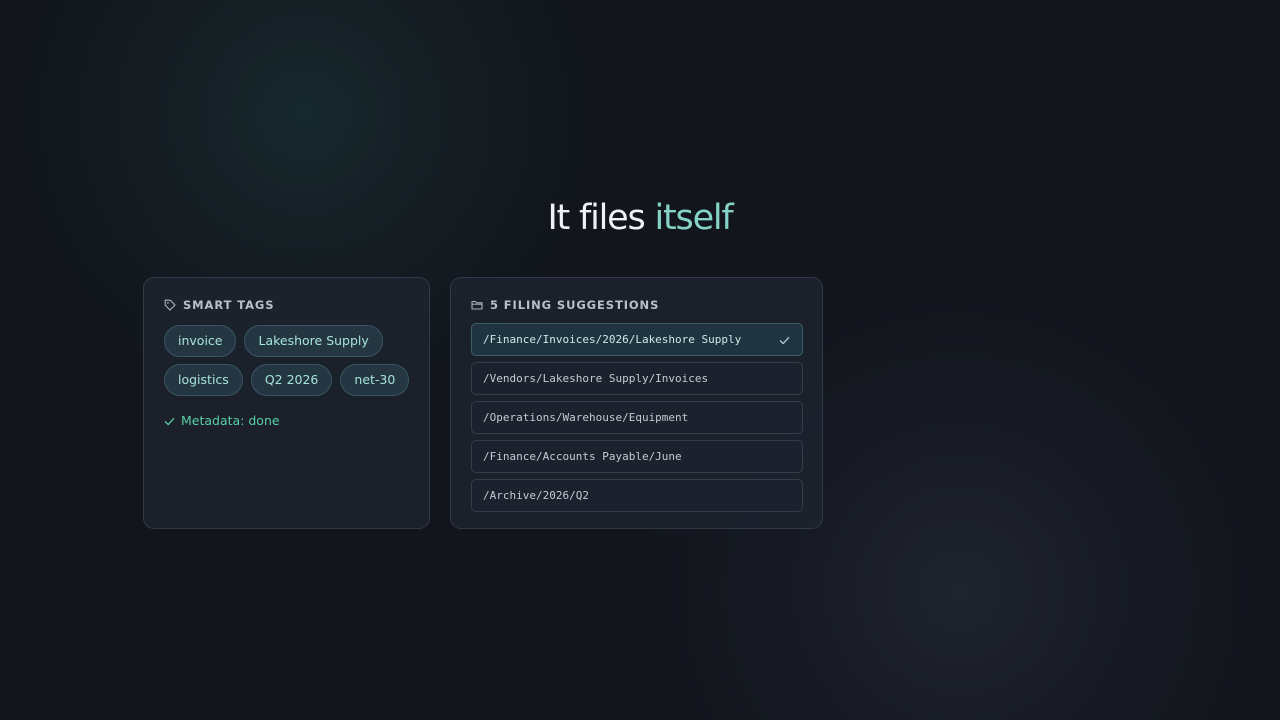  I want to click on headline-accent: itself, so click(693, 218).